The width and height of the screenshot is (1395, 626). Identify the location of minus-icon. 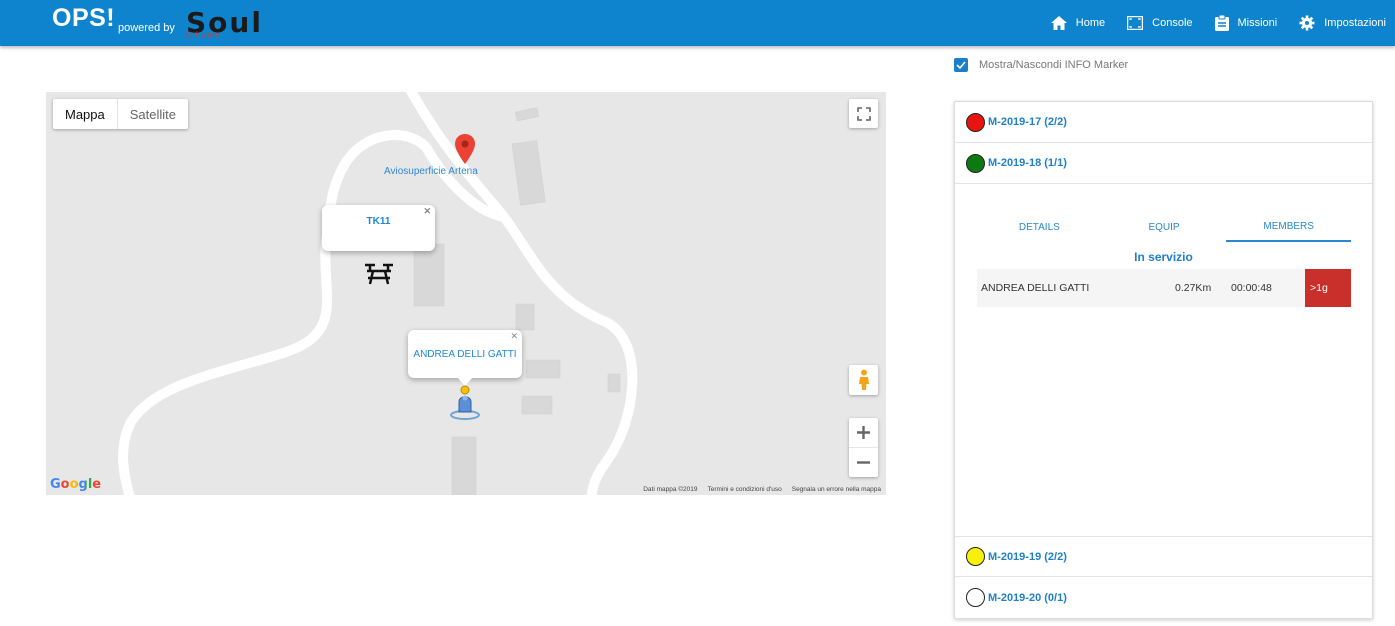
(863, 462).